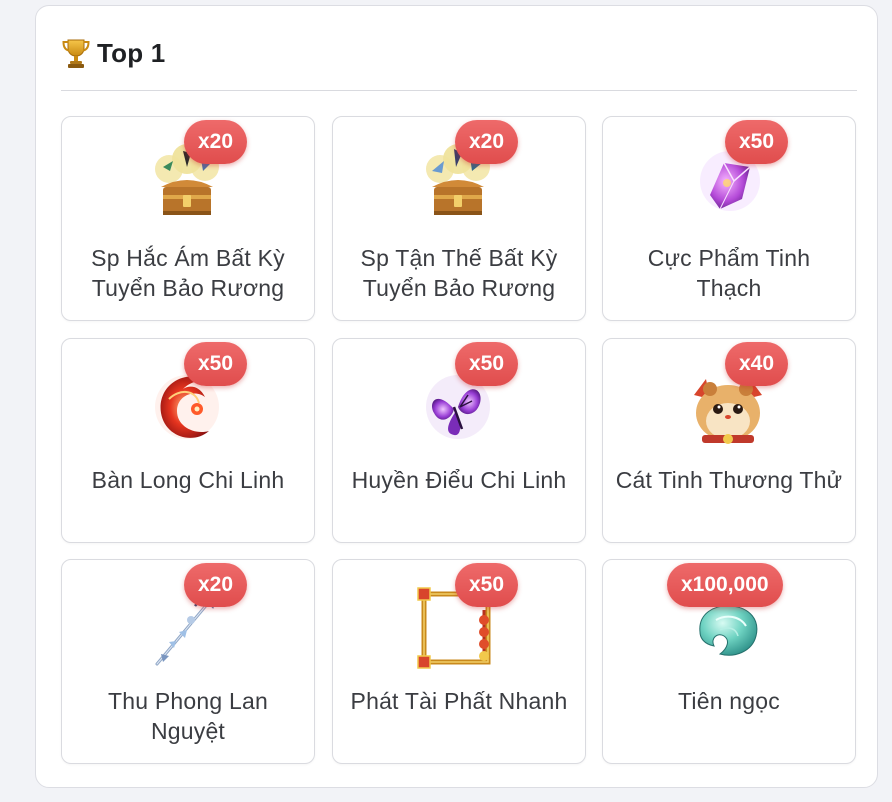  I want to click on reward-card: x50 Cực Phẩm Tinh Thạch, so click(729, 218).